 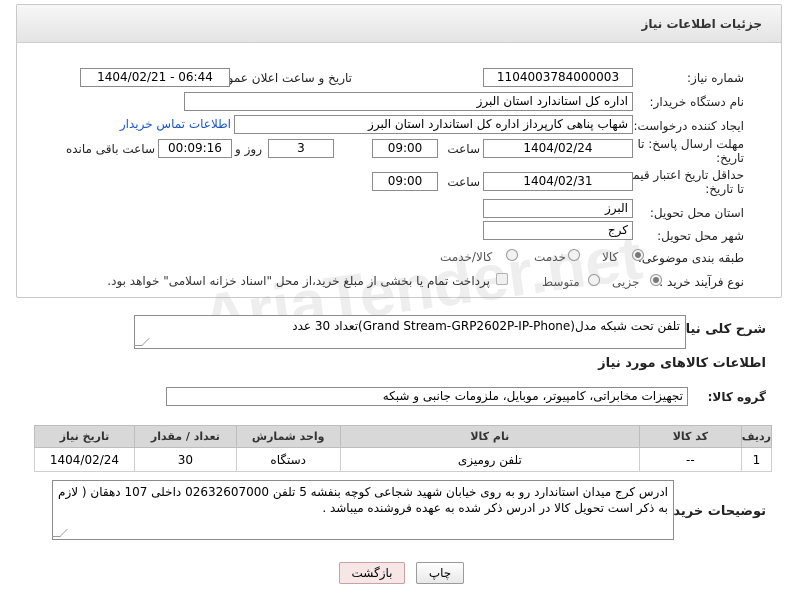 What do you see at coordinates (301, 148) in the screenshot?
I see `days-remaining-field: 3` at bounding box center [301, 148].